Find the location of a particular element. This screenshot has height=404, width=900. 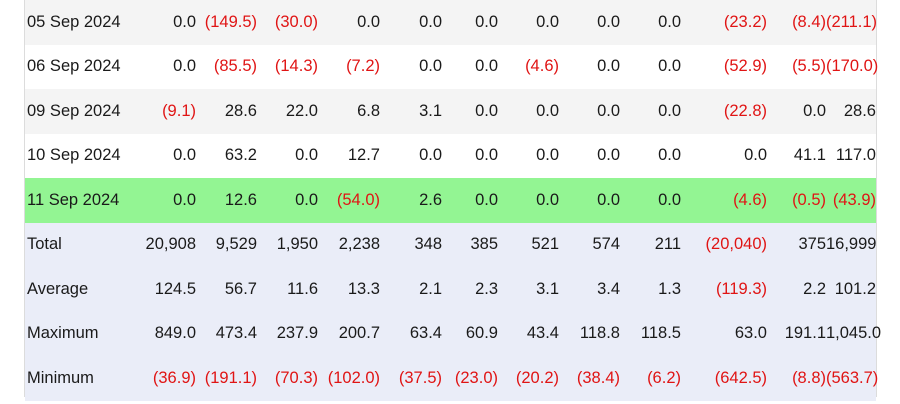

table-cell: (642.5) is located at coordinates (724, 378).